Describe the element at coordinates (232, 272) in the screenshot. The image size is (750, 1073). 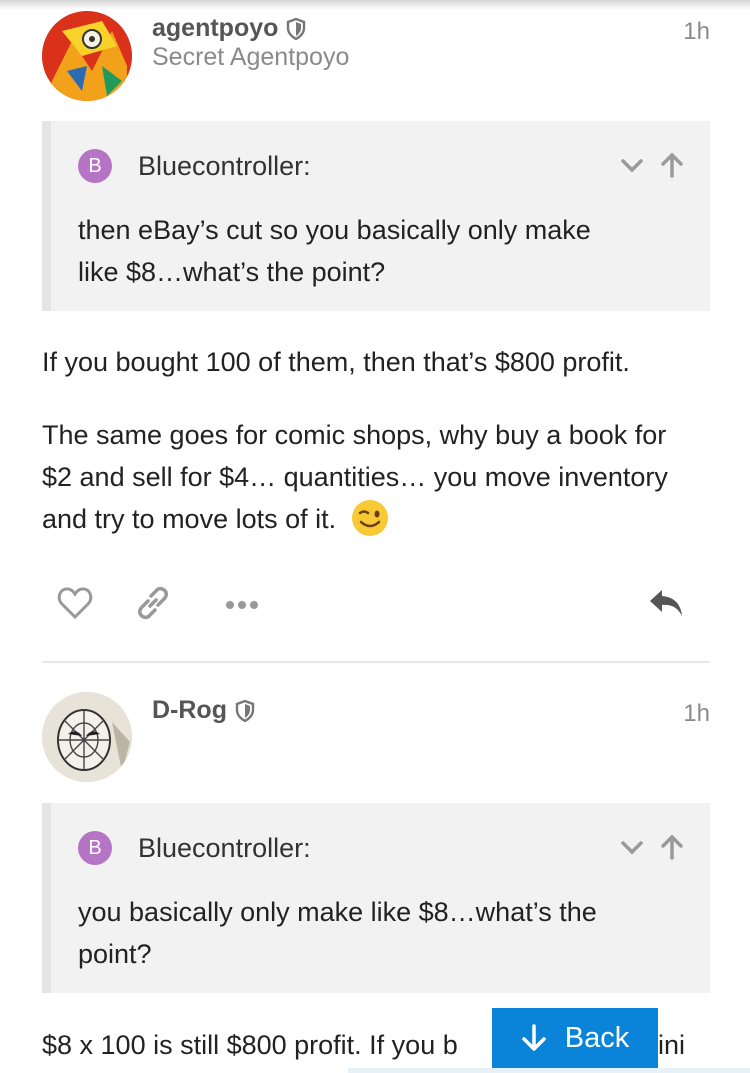
I see `quote-line: like $8…what’s the point?` at that location.